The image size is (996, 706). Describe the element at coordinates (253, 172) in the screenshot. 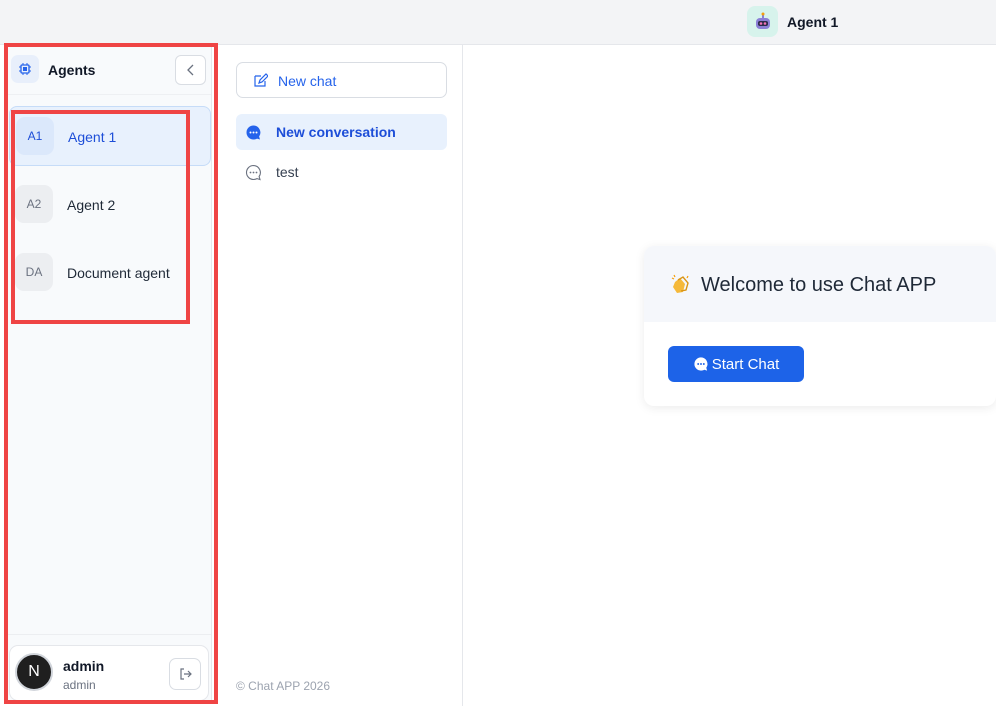

I see `chat-bubble-outline-icon` at that location.